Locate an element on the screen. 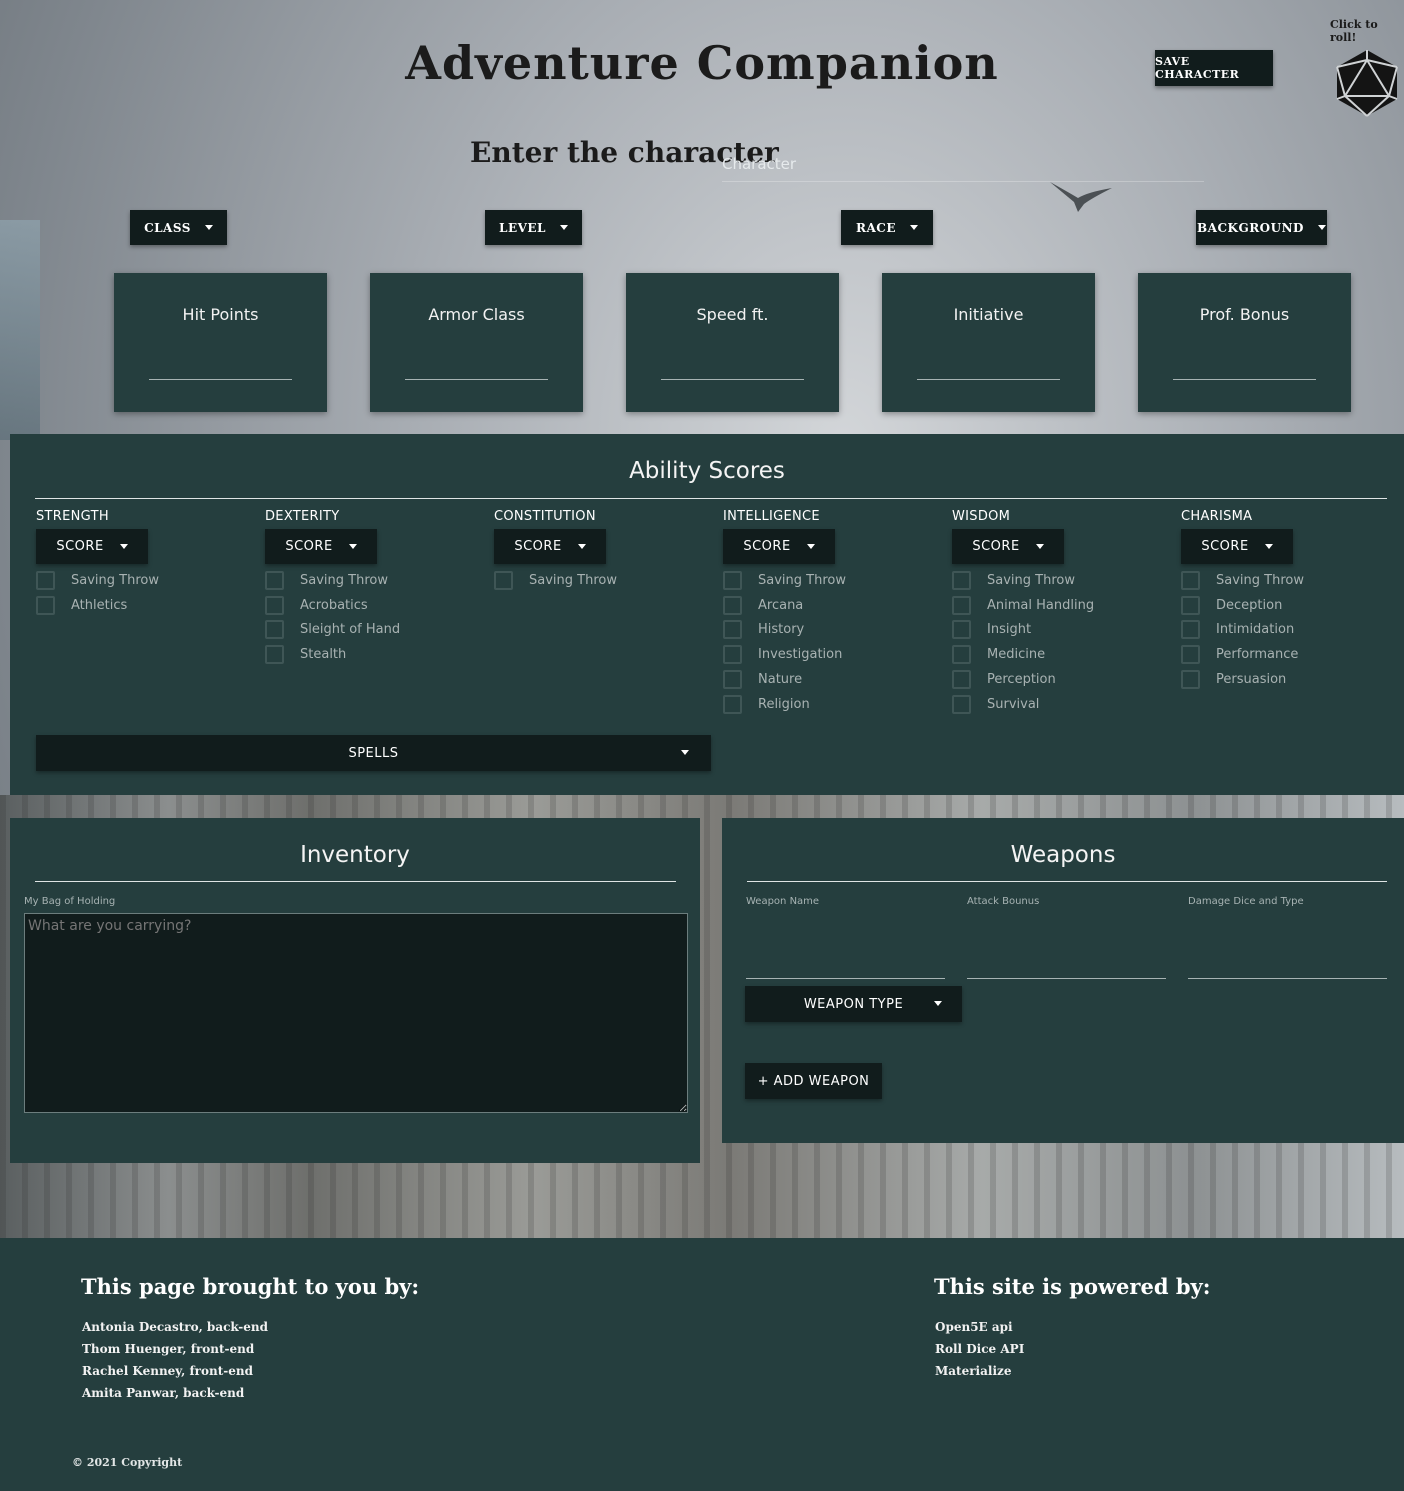 The width and height of the screenshot is (1404, 1491). skill-row: Stealth is located at coordinates (375, 654).